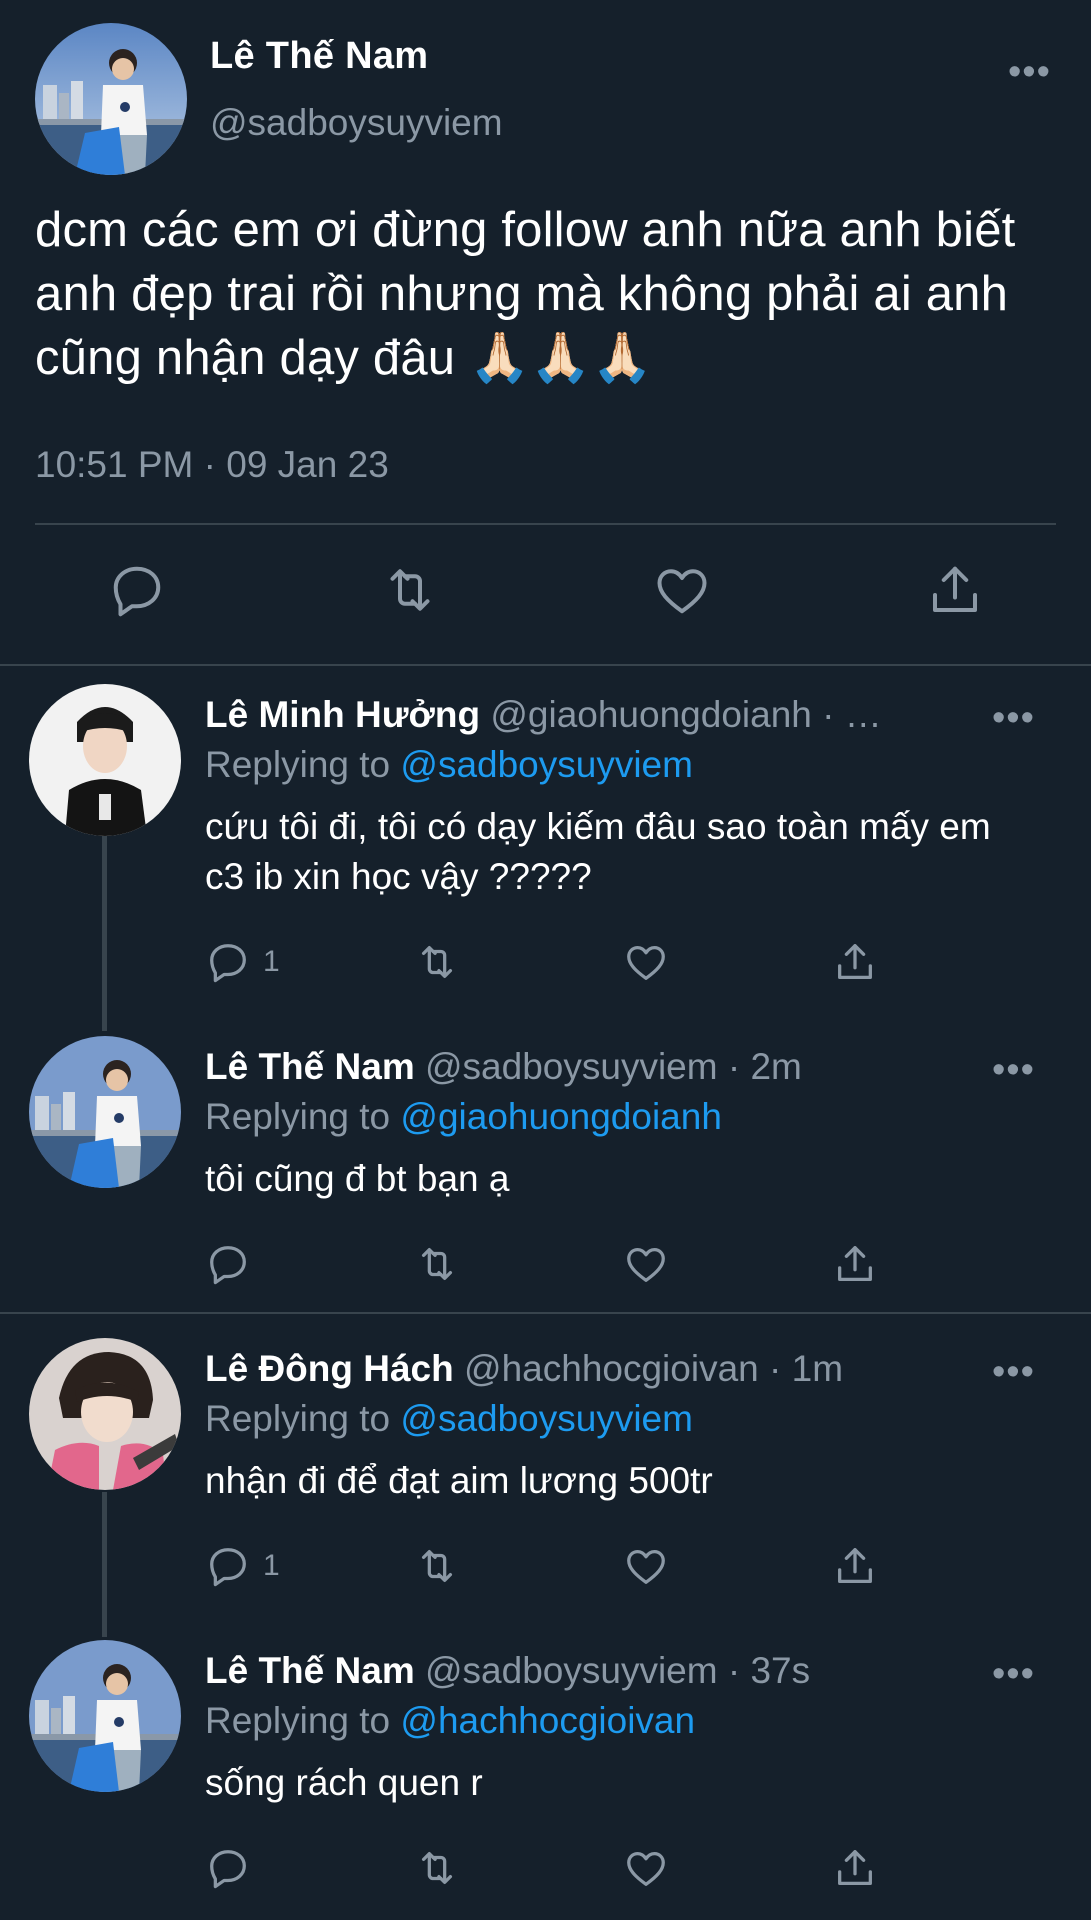  Describe the element at coordinates (212, 465) in the screenshot. I see `tweet-timestamp: 10:51 PM · 09 Jan 23` at that location.